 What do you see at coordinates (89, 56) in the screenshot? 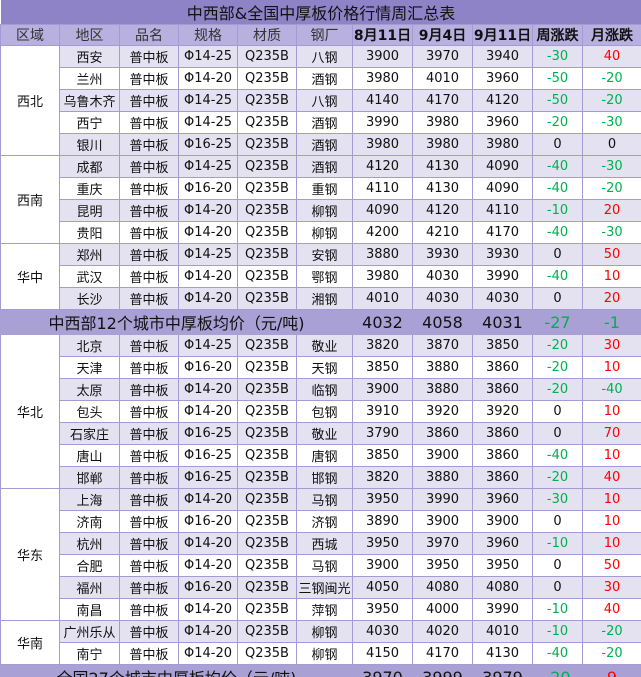
I see `city: 西安` at bounding box center [89, 56].